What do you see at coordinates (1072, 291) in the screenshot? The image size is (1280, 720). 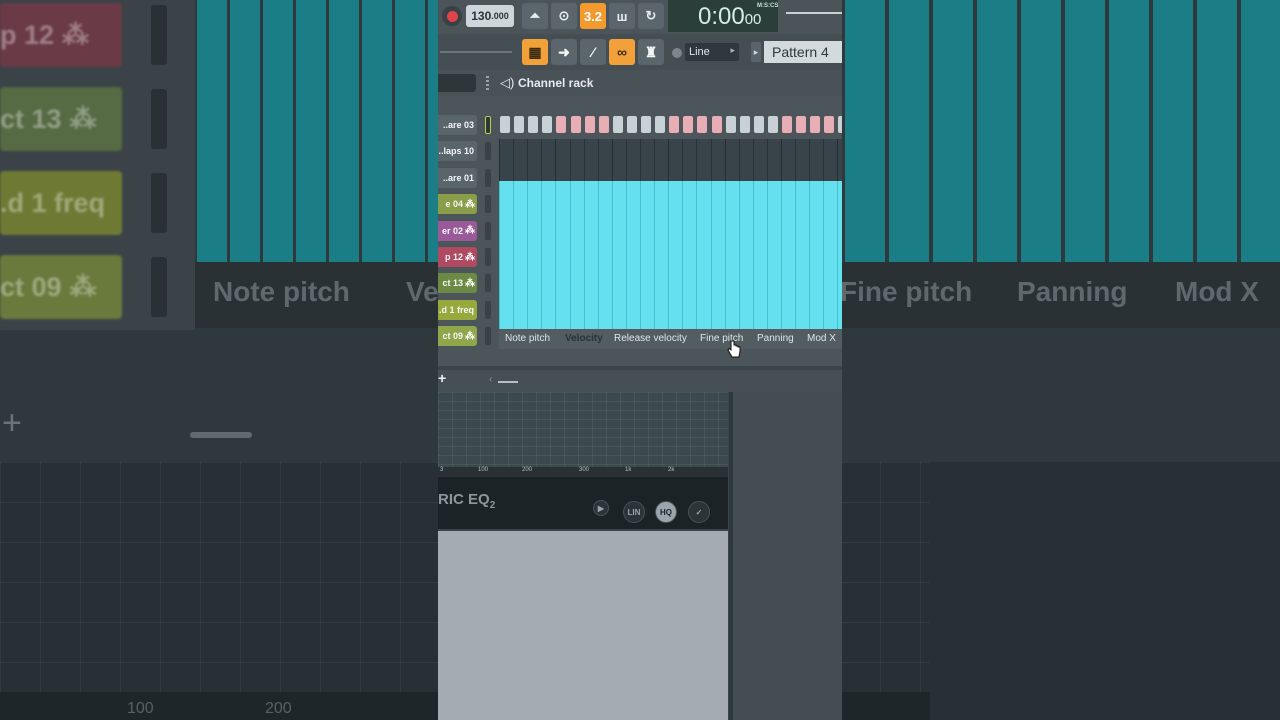 I see `bg-tab-label: Panning` at bounding box center [1072, 291].